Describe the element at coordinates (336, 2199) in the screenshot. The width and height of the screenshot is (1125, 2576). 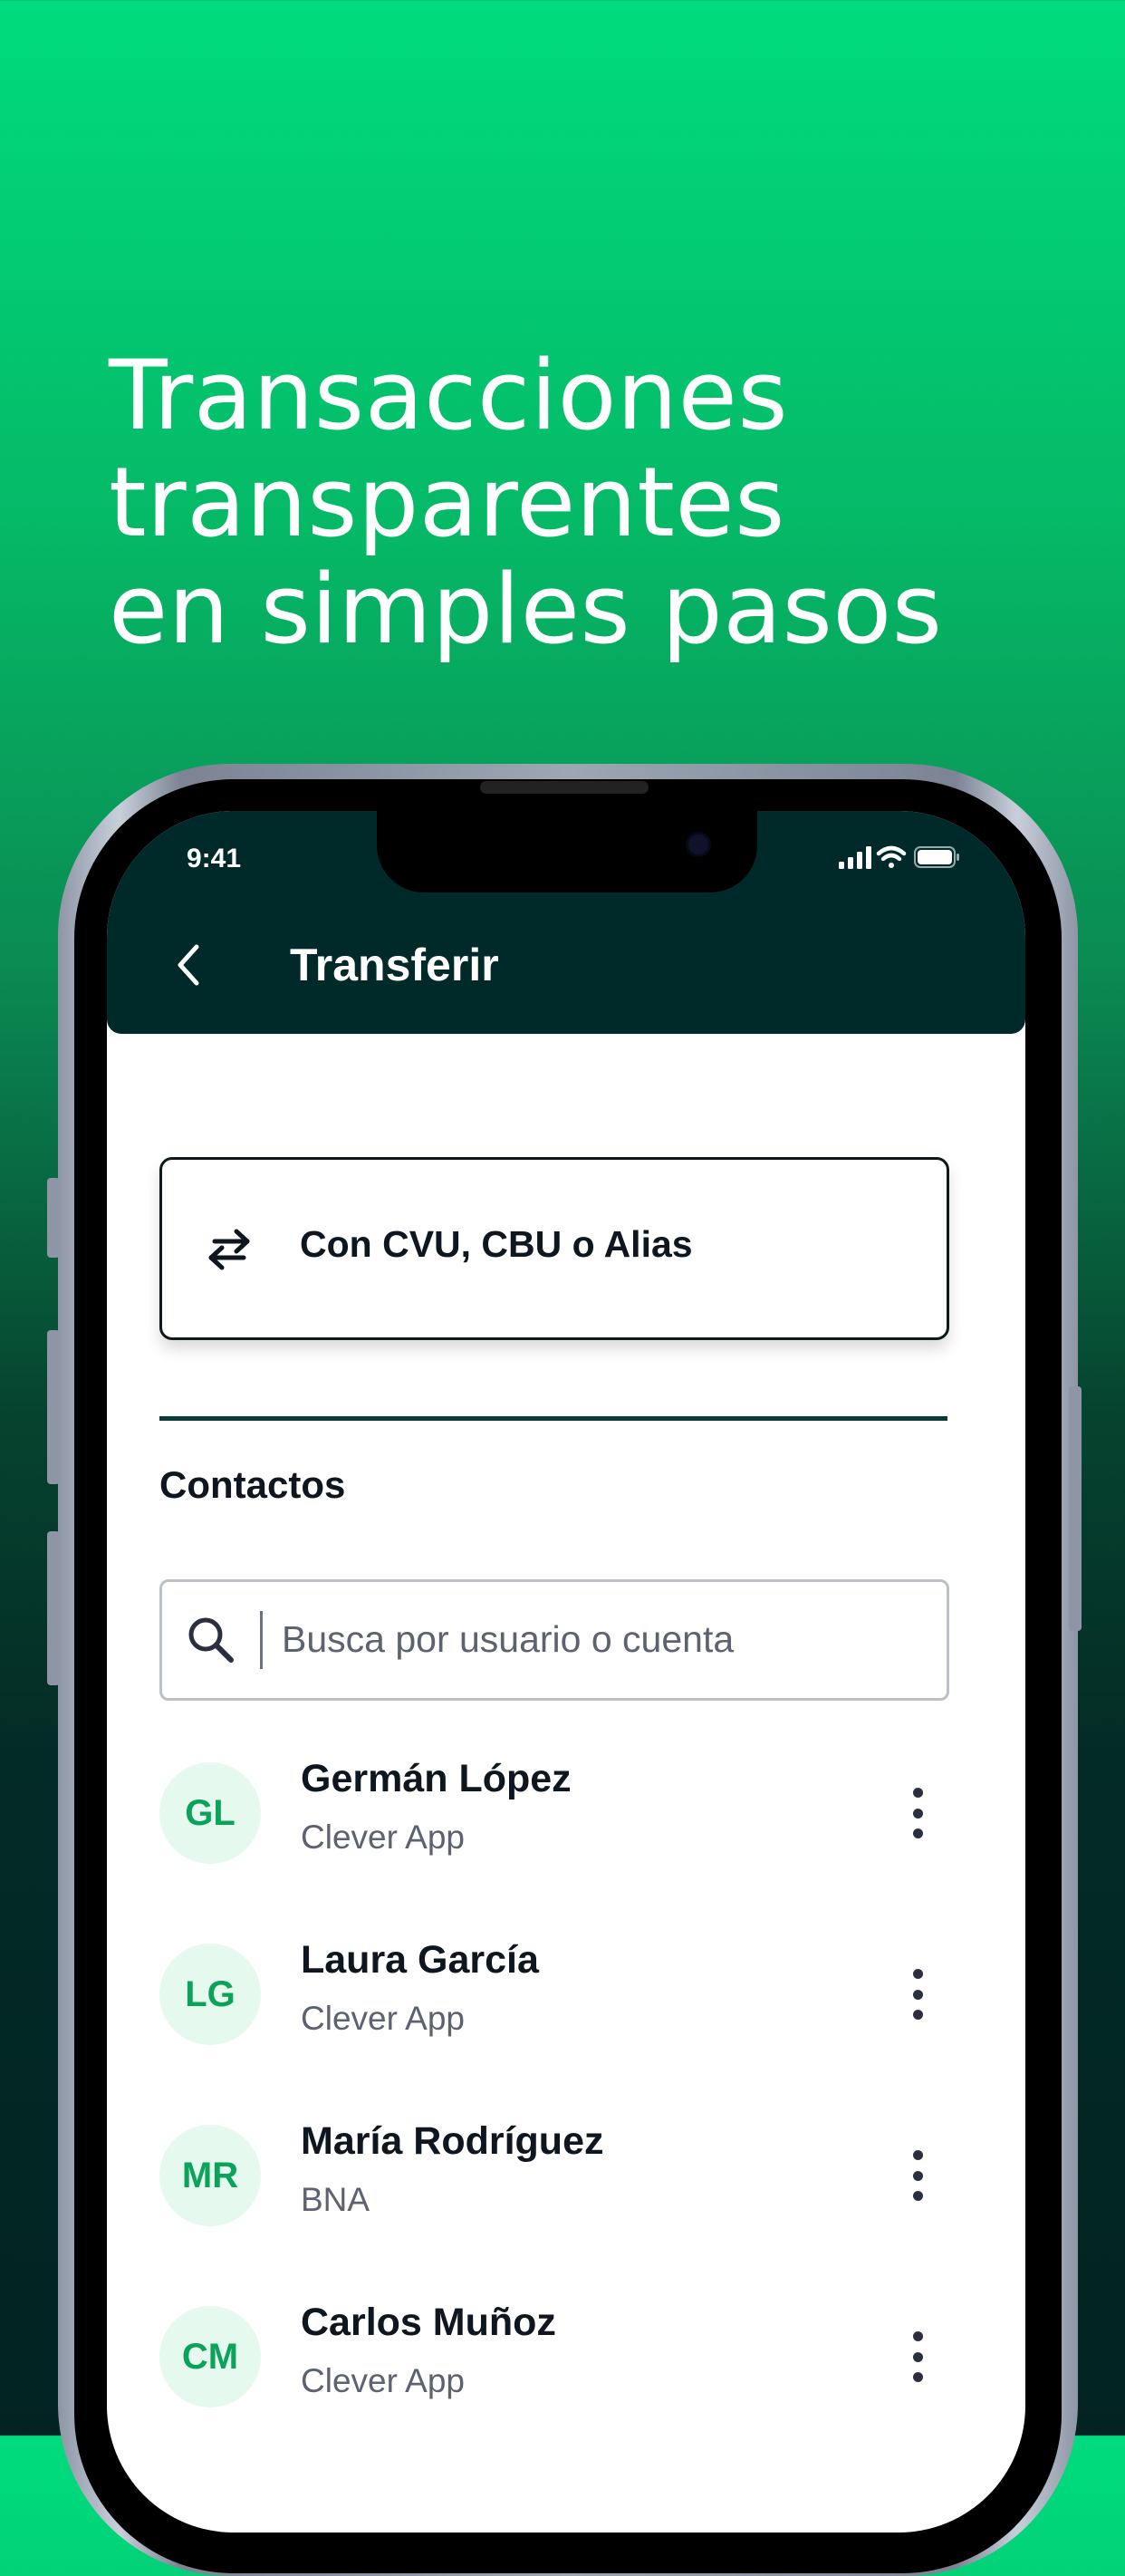
I see `contact-bank: BNA` at that location.